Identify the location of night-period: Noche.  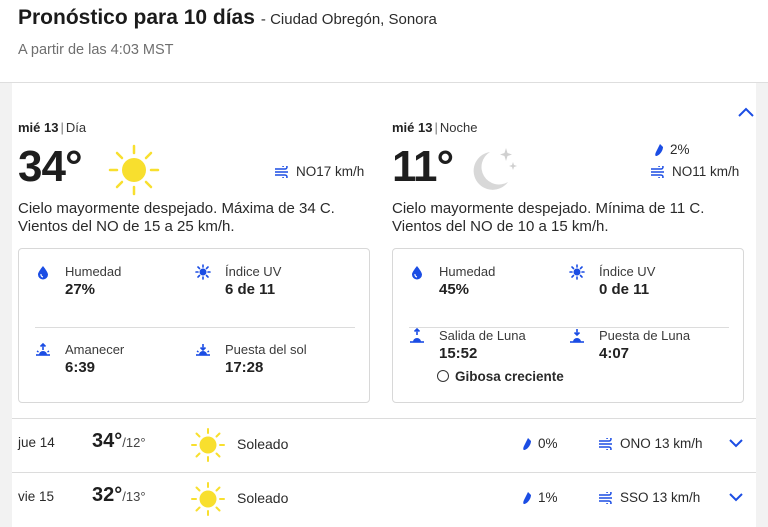
(458, 127).